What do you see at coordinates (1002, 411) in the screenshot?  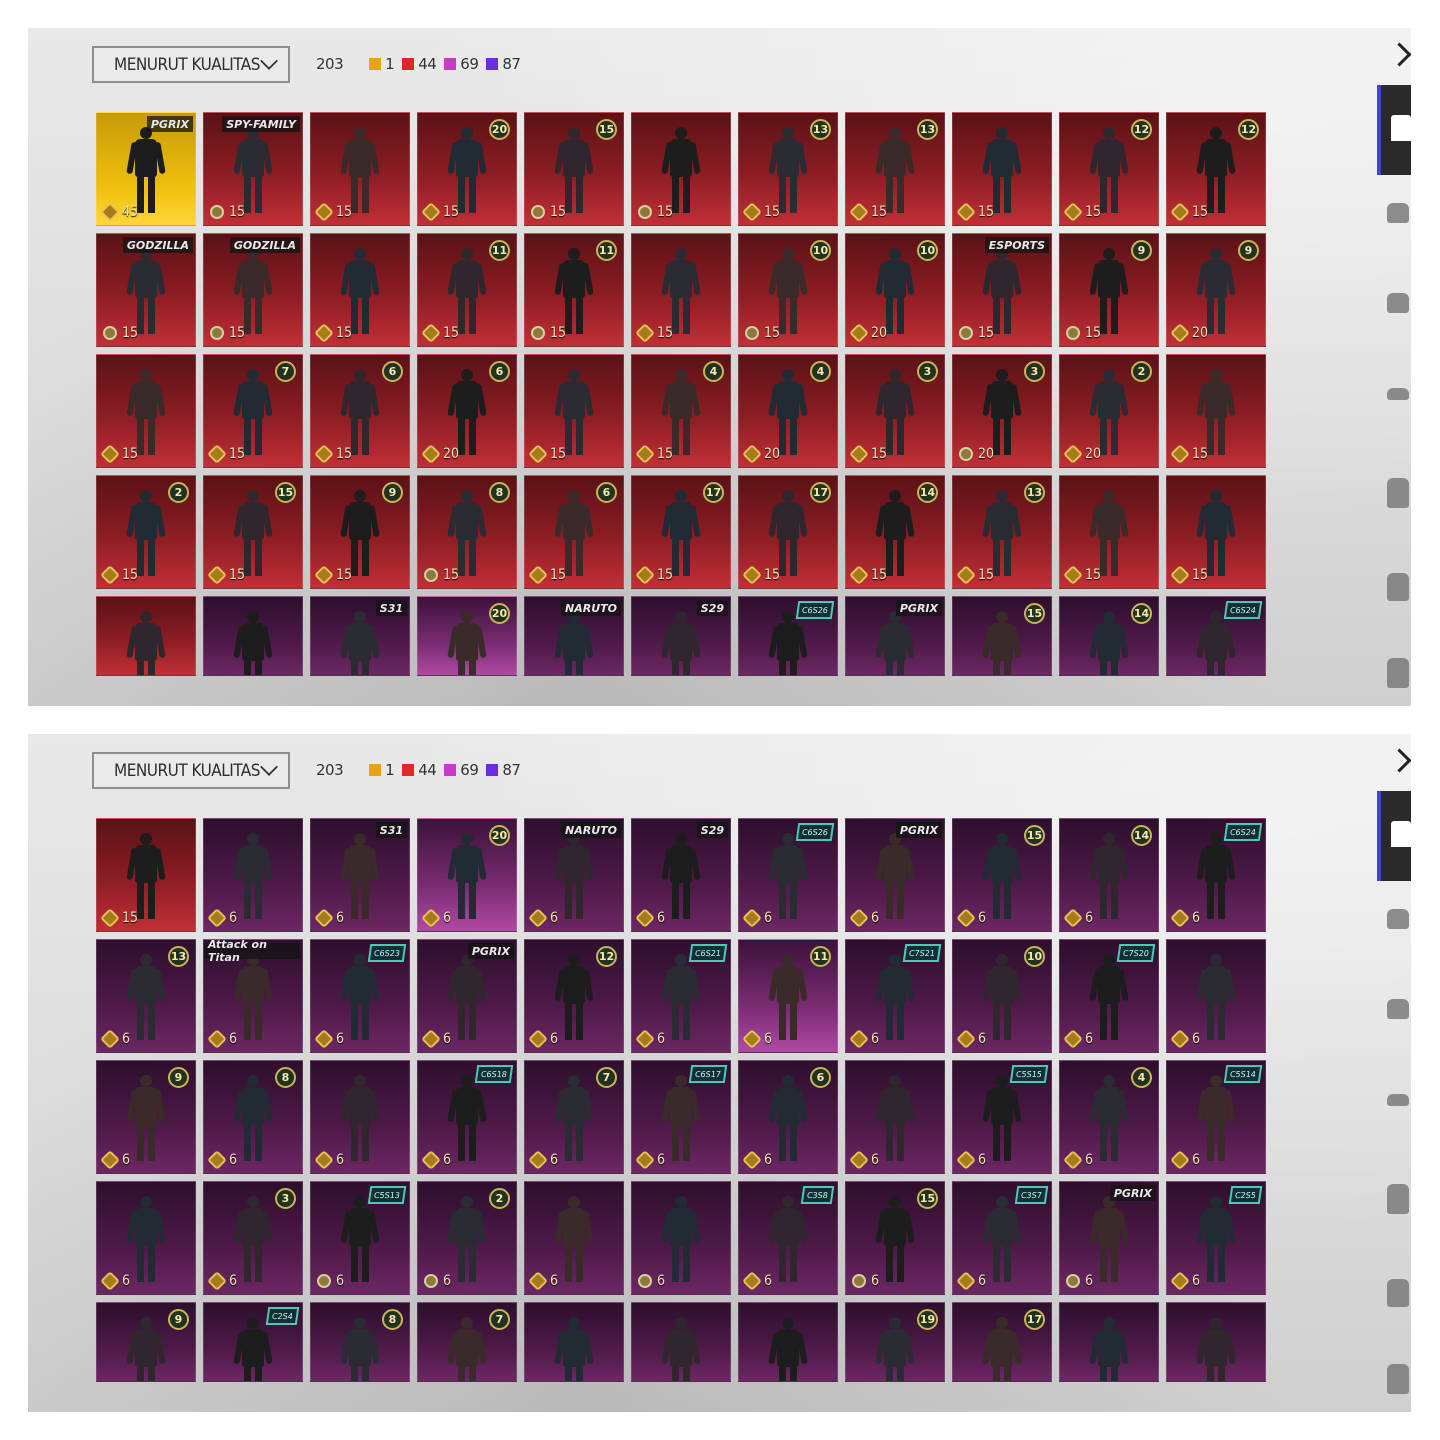 I see `outfit-tile: 3 20` at bounding box center [1002, 411].